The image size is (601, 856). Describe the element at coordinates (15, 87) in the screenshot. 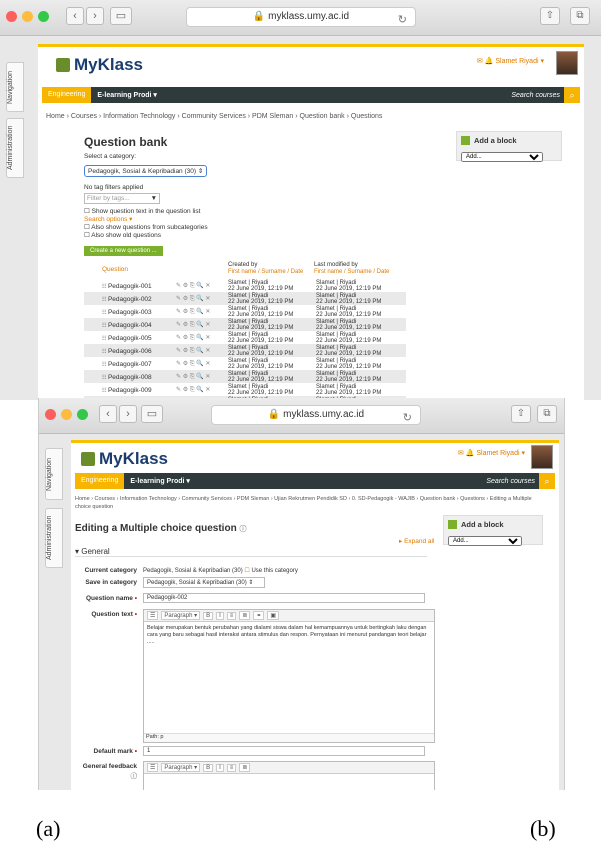

I see `tab-navigation: Navigation` at that location.